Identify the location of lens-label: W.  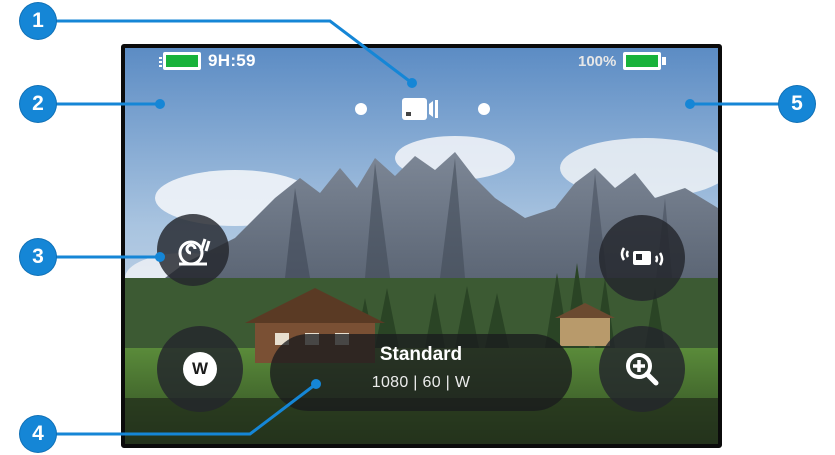
(200, 369).